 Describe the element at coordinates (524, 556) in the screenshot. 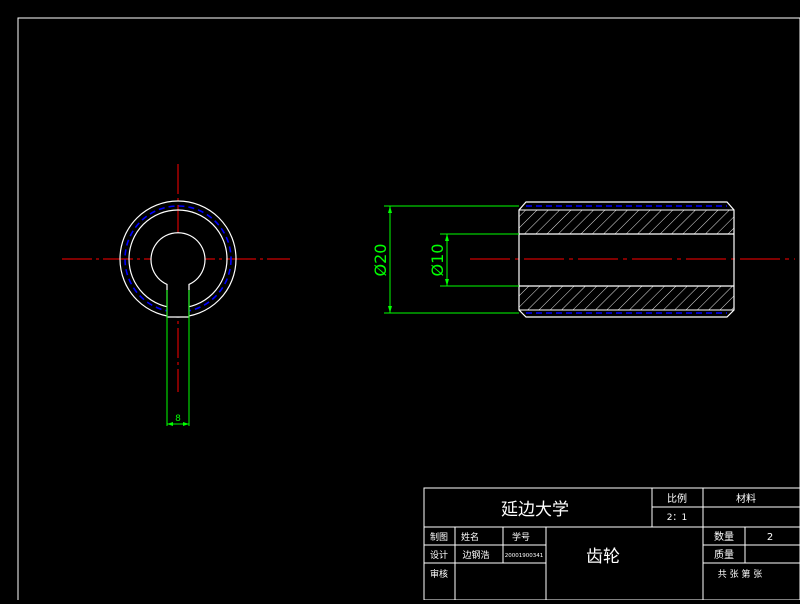

I see `student-id-value: 20001900341` at that location.